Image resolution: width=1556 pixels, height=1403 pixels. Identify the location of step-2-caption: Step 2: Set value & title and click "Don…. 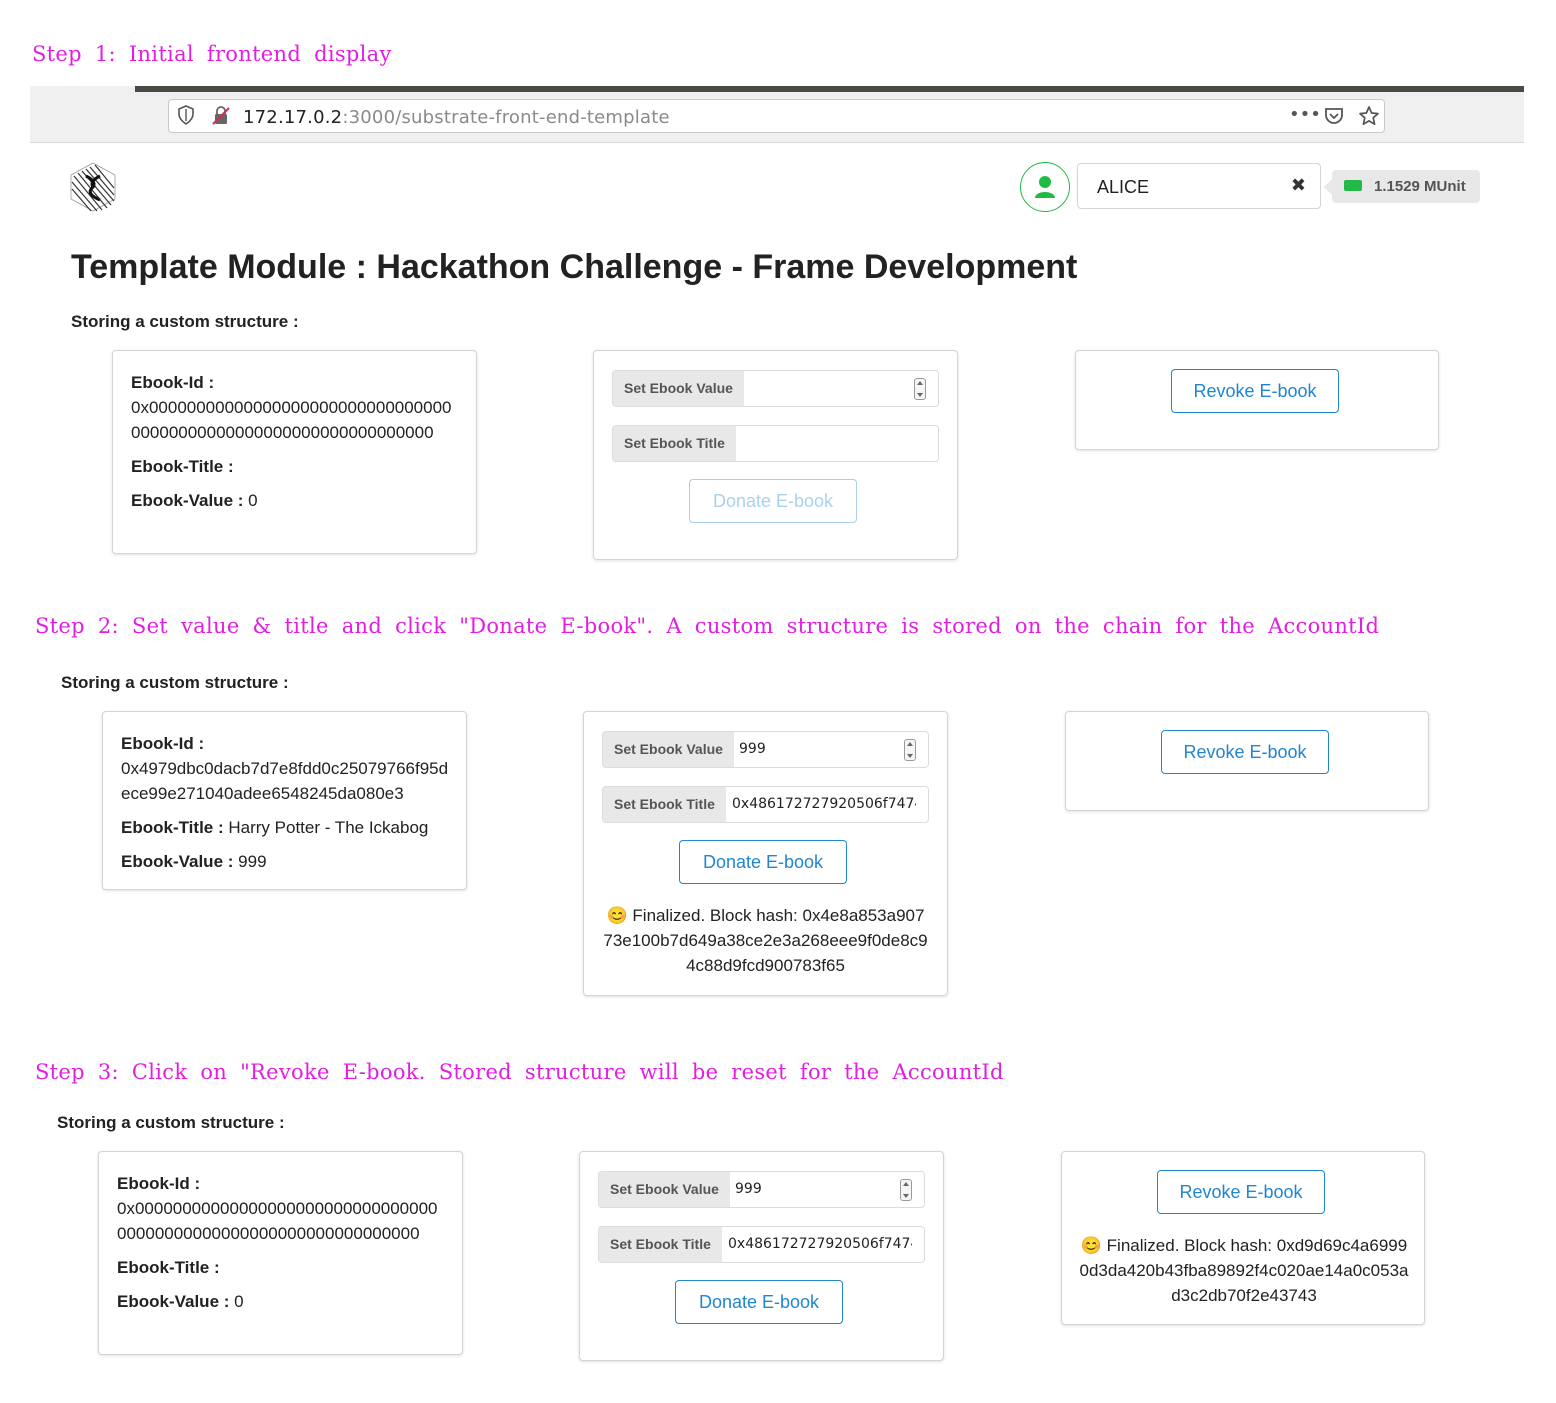
(707, 626).